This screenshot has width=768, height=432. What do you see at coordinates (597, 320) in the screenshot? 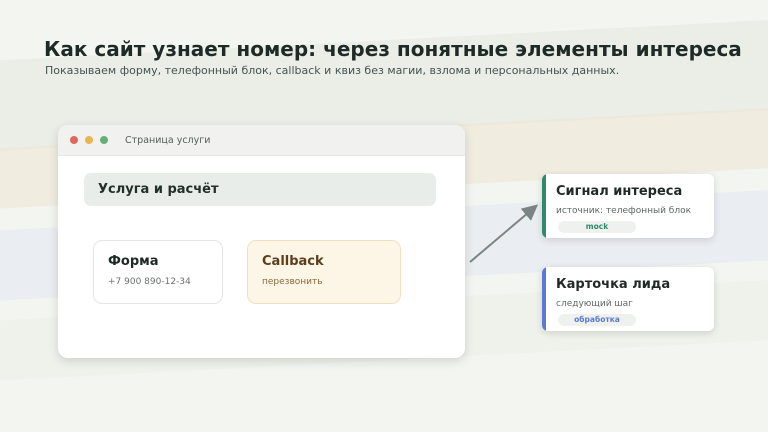
I see `lead-badge: обработка` at bounding box center [597, 320].